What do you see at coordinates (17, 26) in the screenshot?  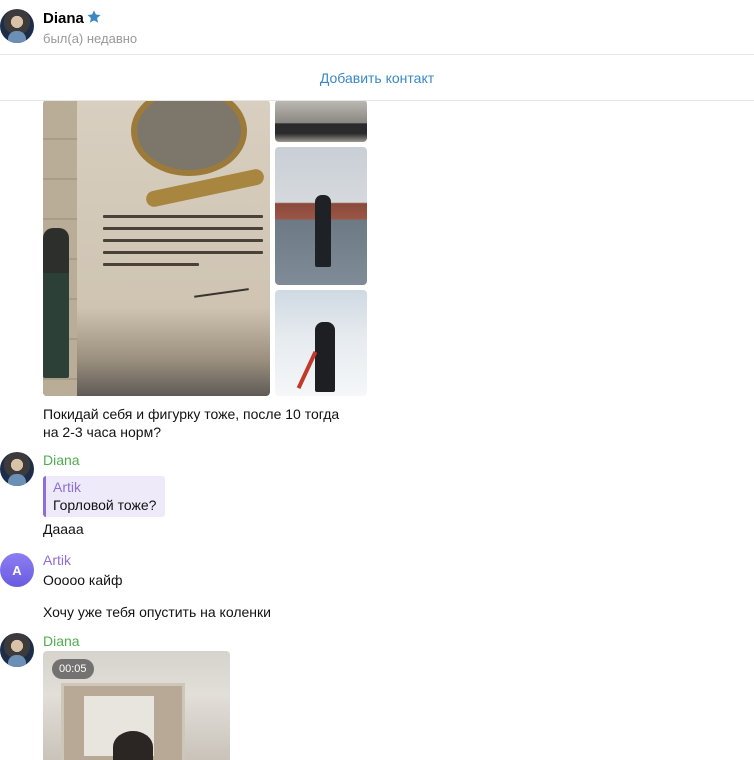 I see `contact-avatar` at bounding box center [17, 26].